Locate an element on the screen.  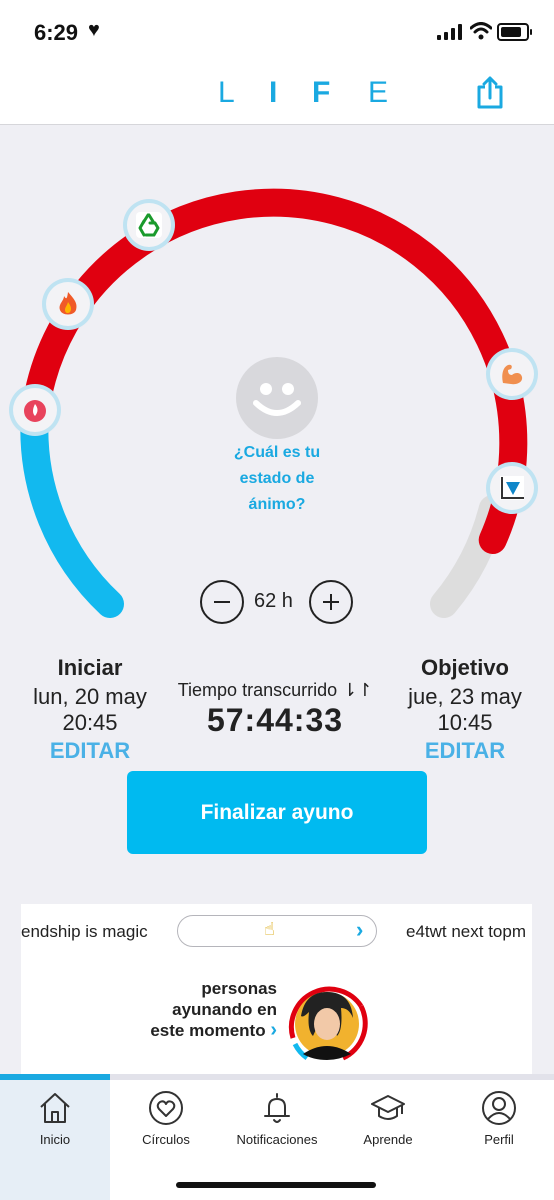
tab-perfil: Perfil is located at coordinates (499, 1140).